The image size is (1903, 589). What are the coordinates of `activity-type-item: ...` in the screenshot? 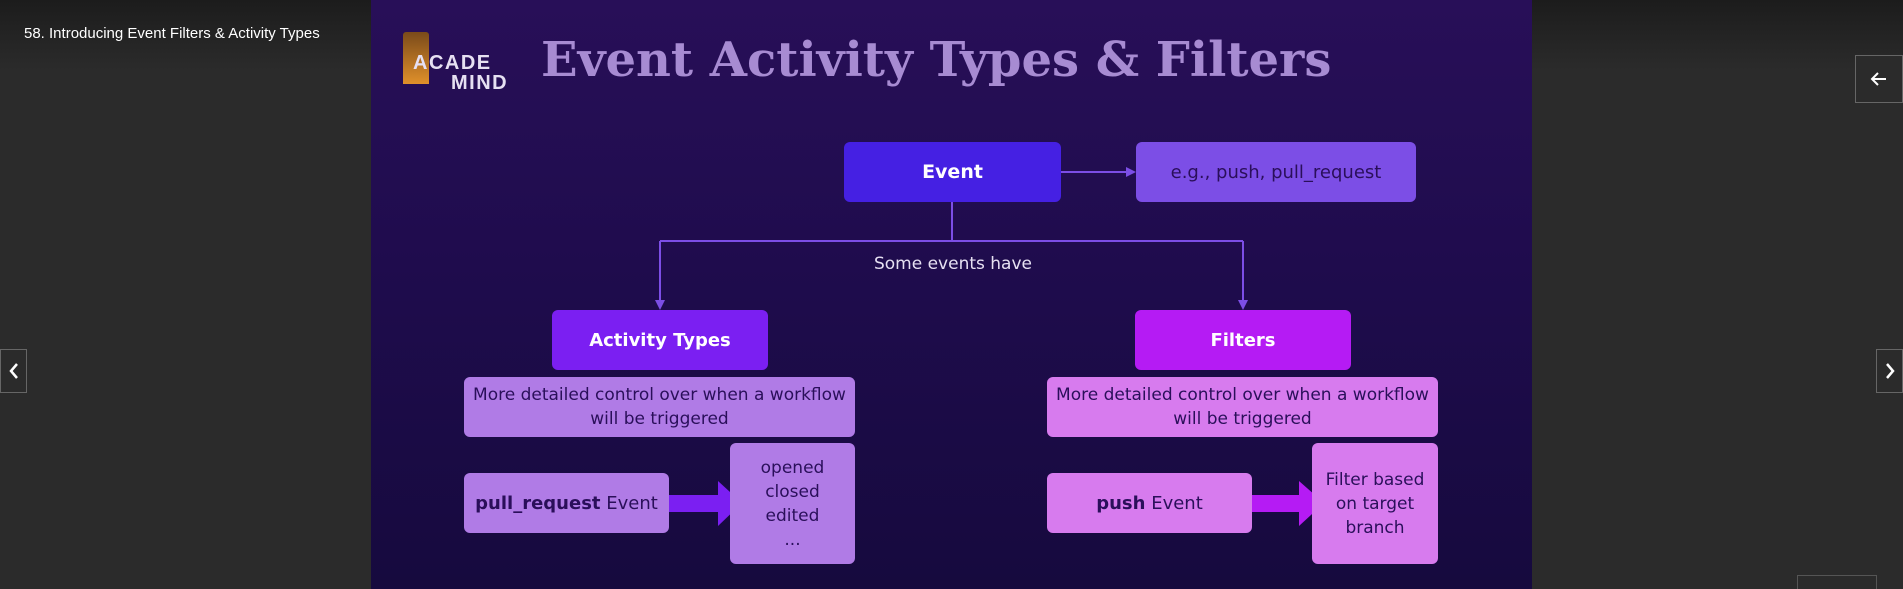 It's located at (792, 539).